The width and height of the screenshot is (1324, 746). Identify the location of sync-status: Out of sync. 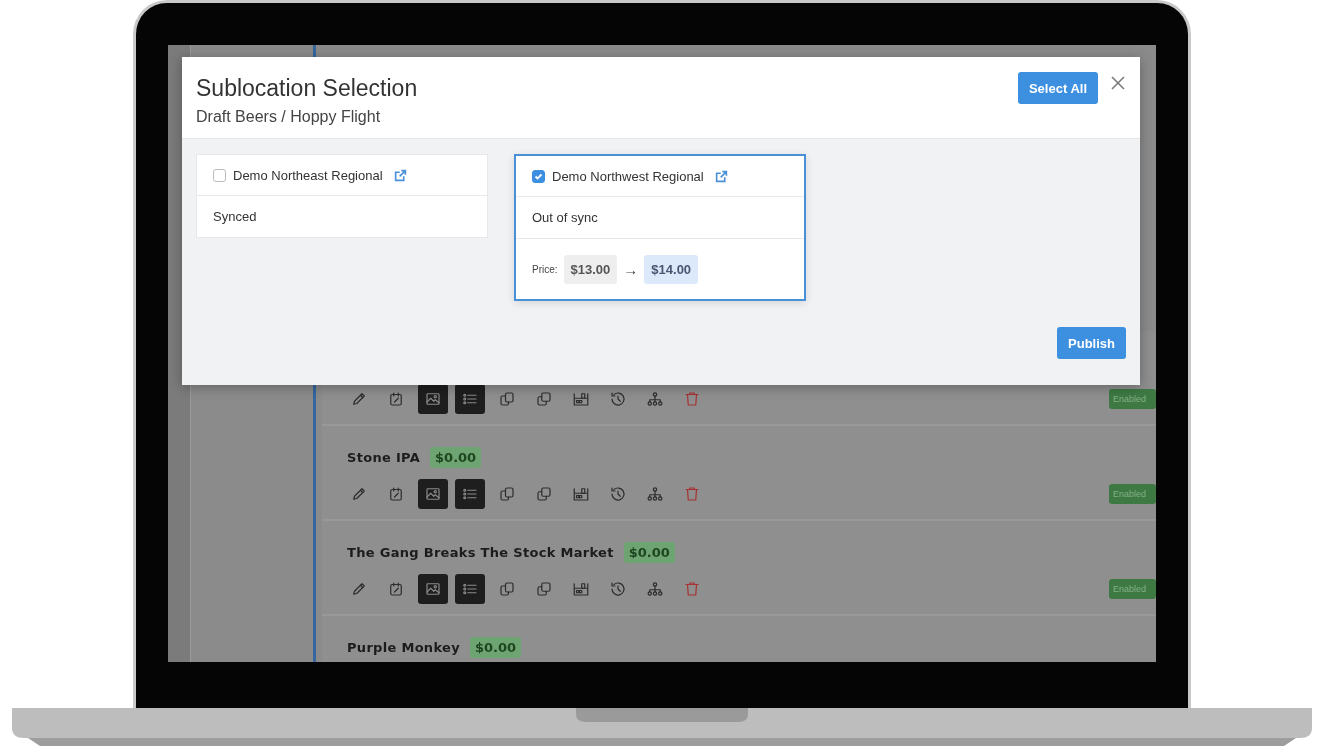
(565, 218).